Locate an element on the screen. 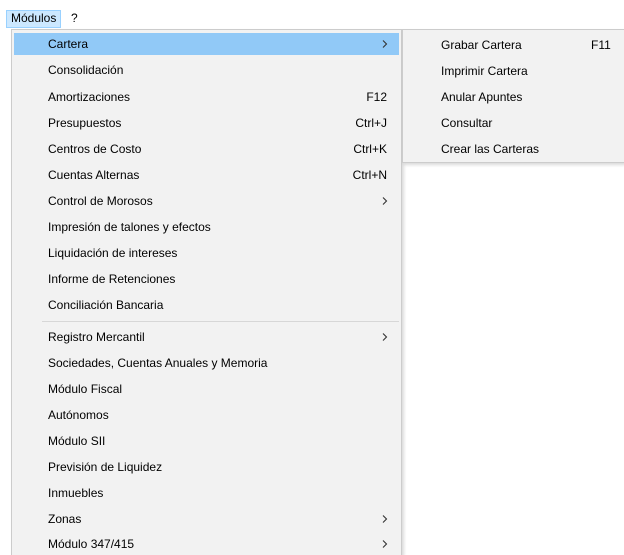 The height and width of the screenshot is (555, 624). menu-item-label: Control de Morosos is located at coordinates (100, 201).